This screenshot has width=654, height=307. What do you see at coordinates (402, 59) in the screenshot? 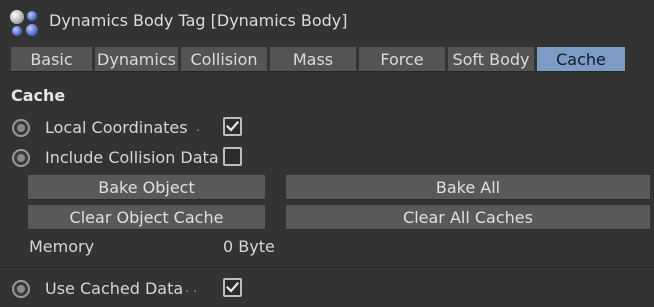
I see `tab-force: Force` at bounding box center [402, 59].